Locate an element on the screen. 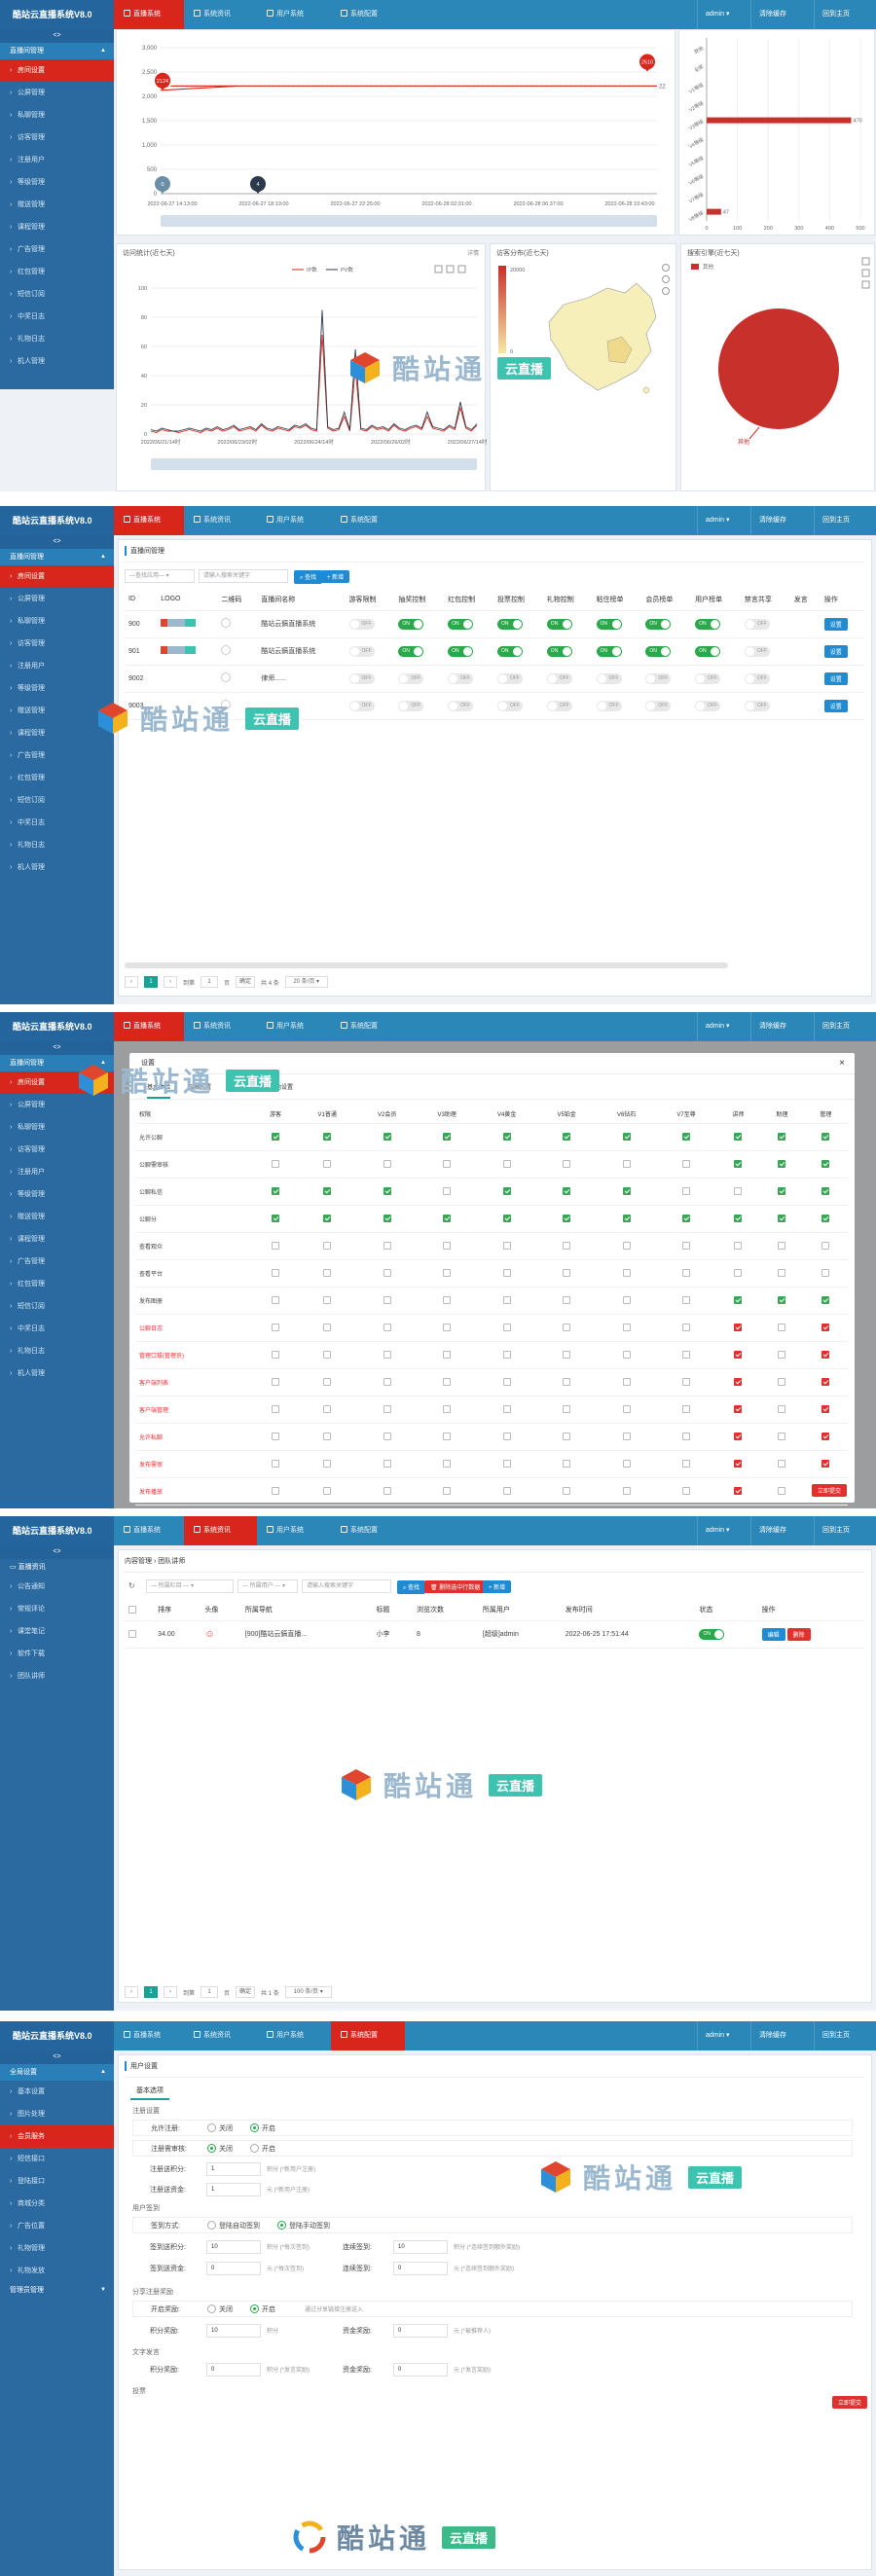  post-points-input: 0 is located at coordinates (234, 2369).